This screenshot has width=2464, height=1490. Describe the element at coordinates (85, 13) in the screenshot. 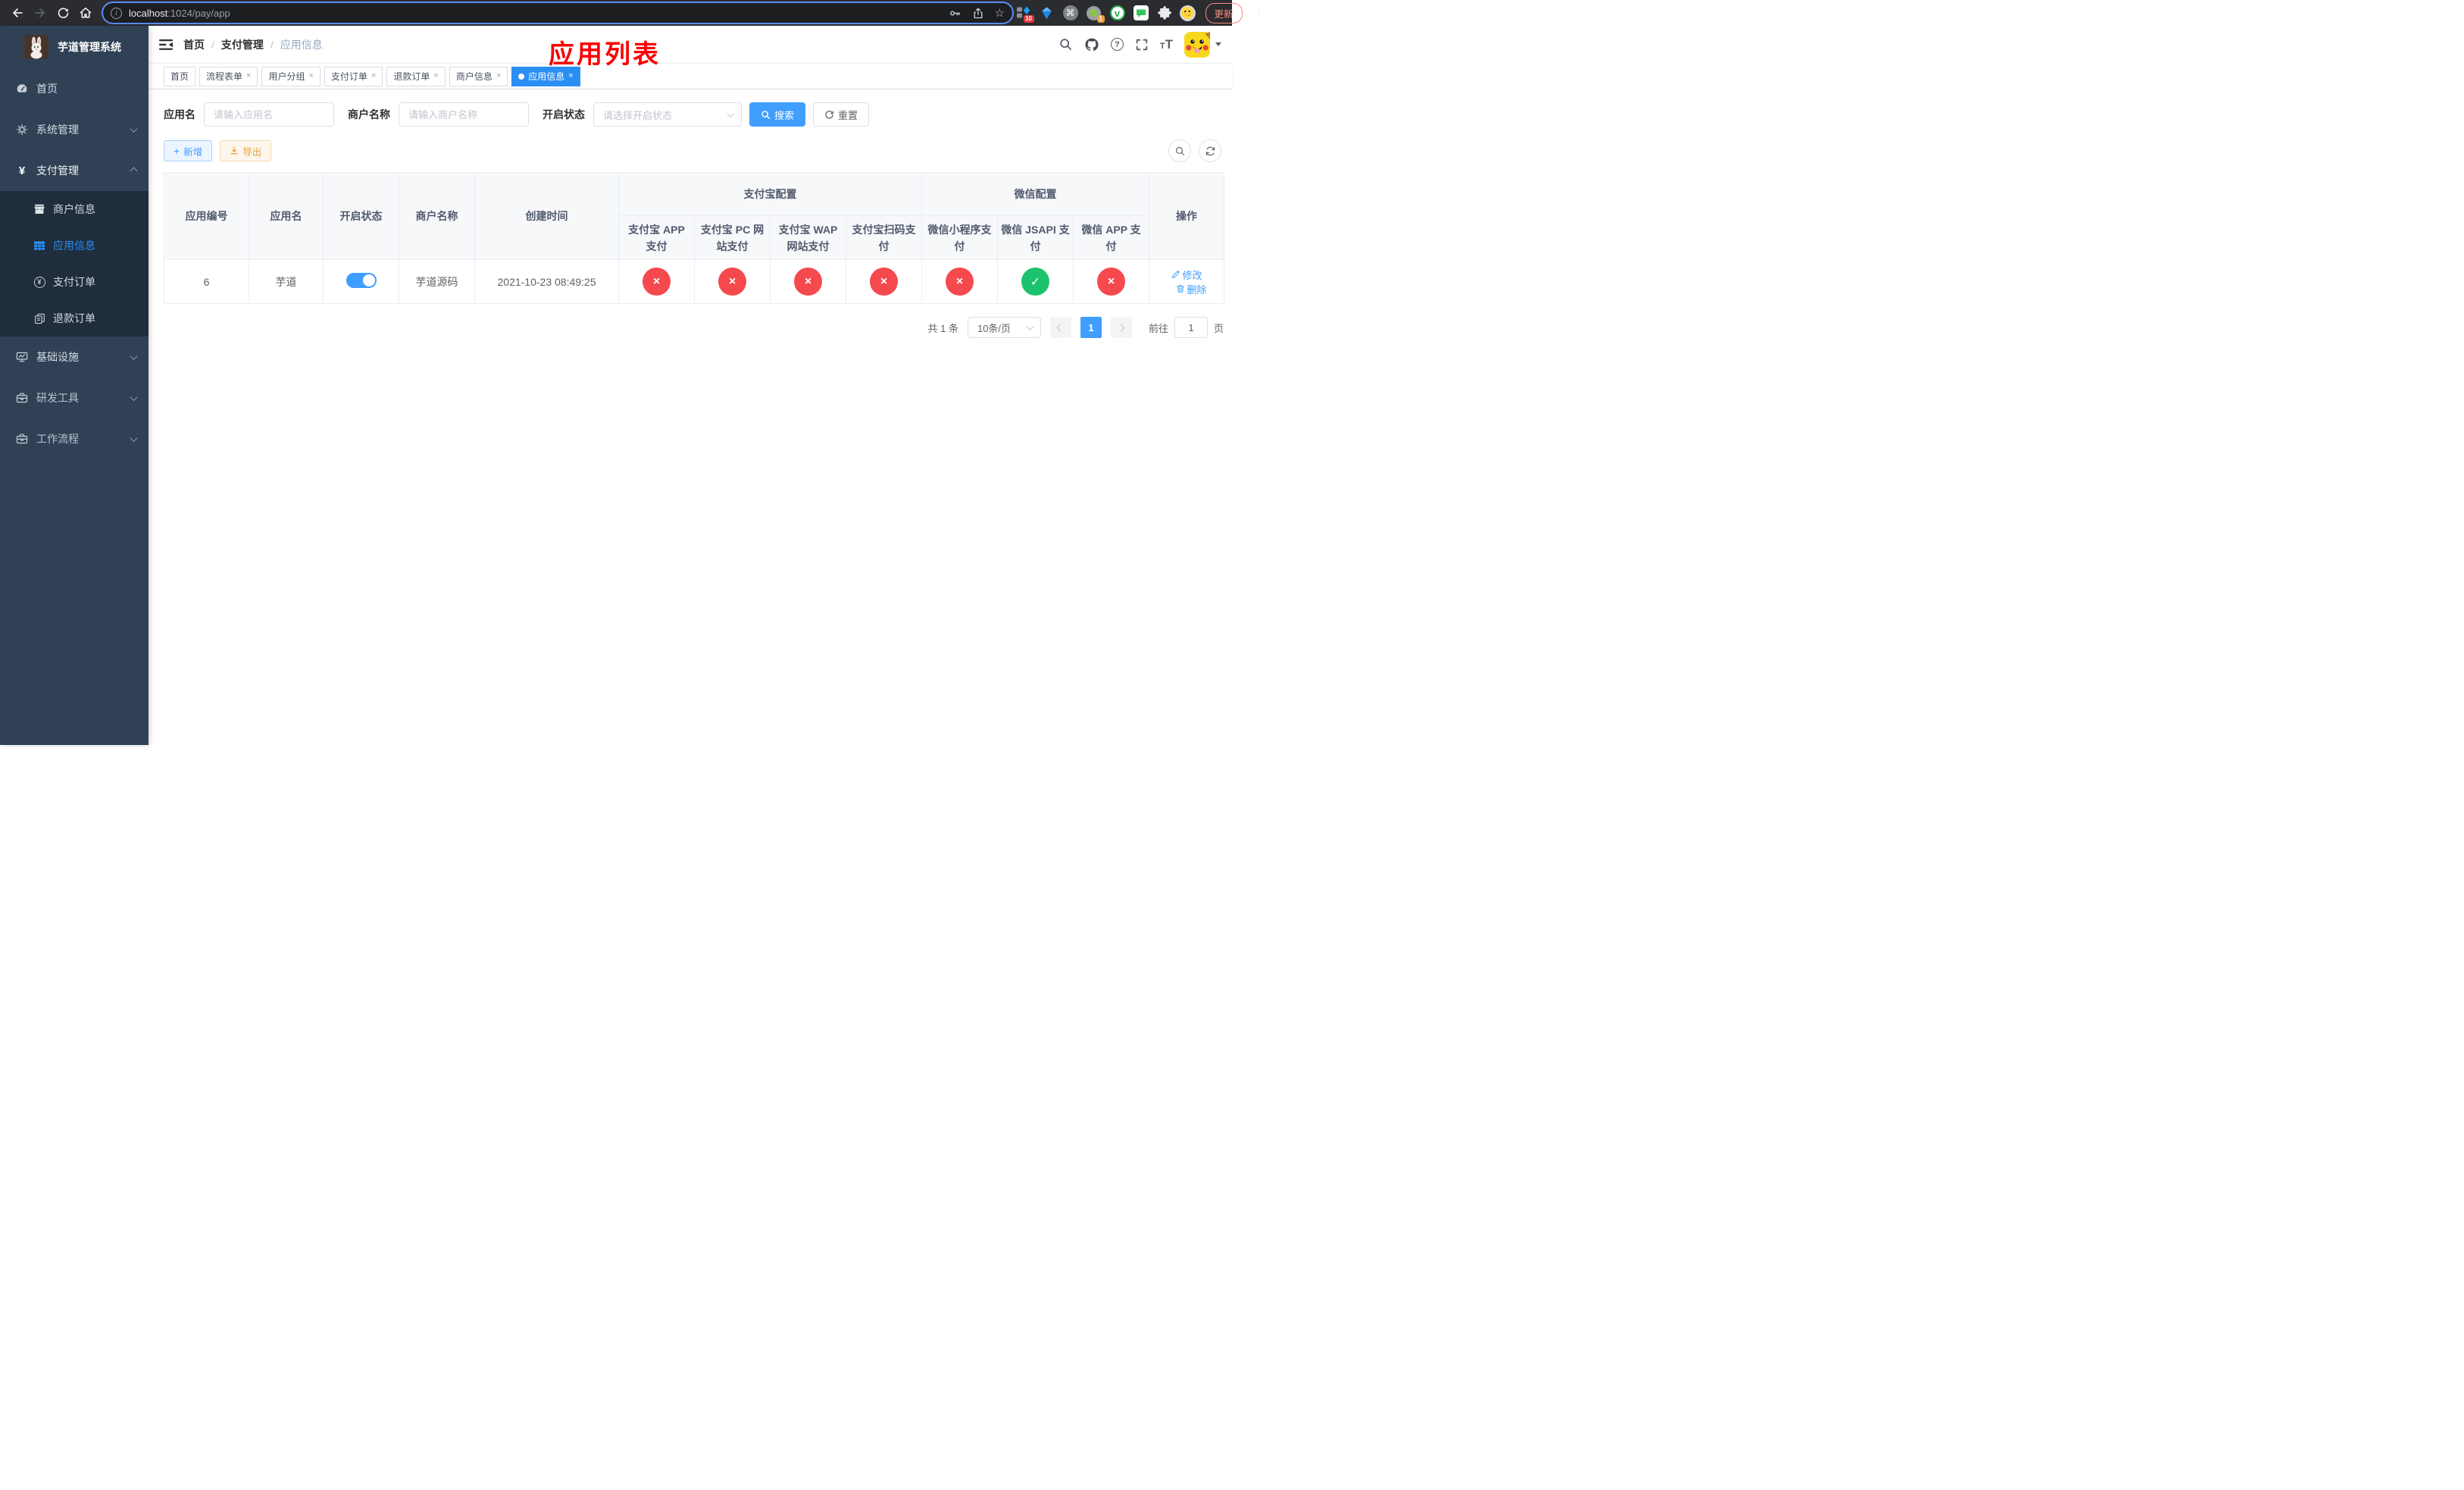

I see `home-button` at that location.